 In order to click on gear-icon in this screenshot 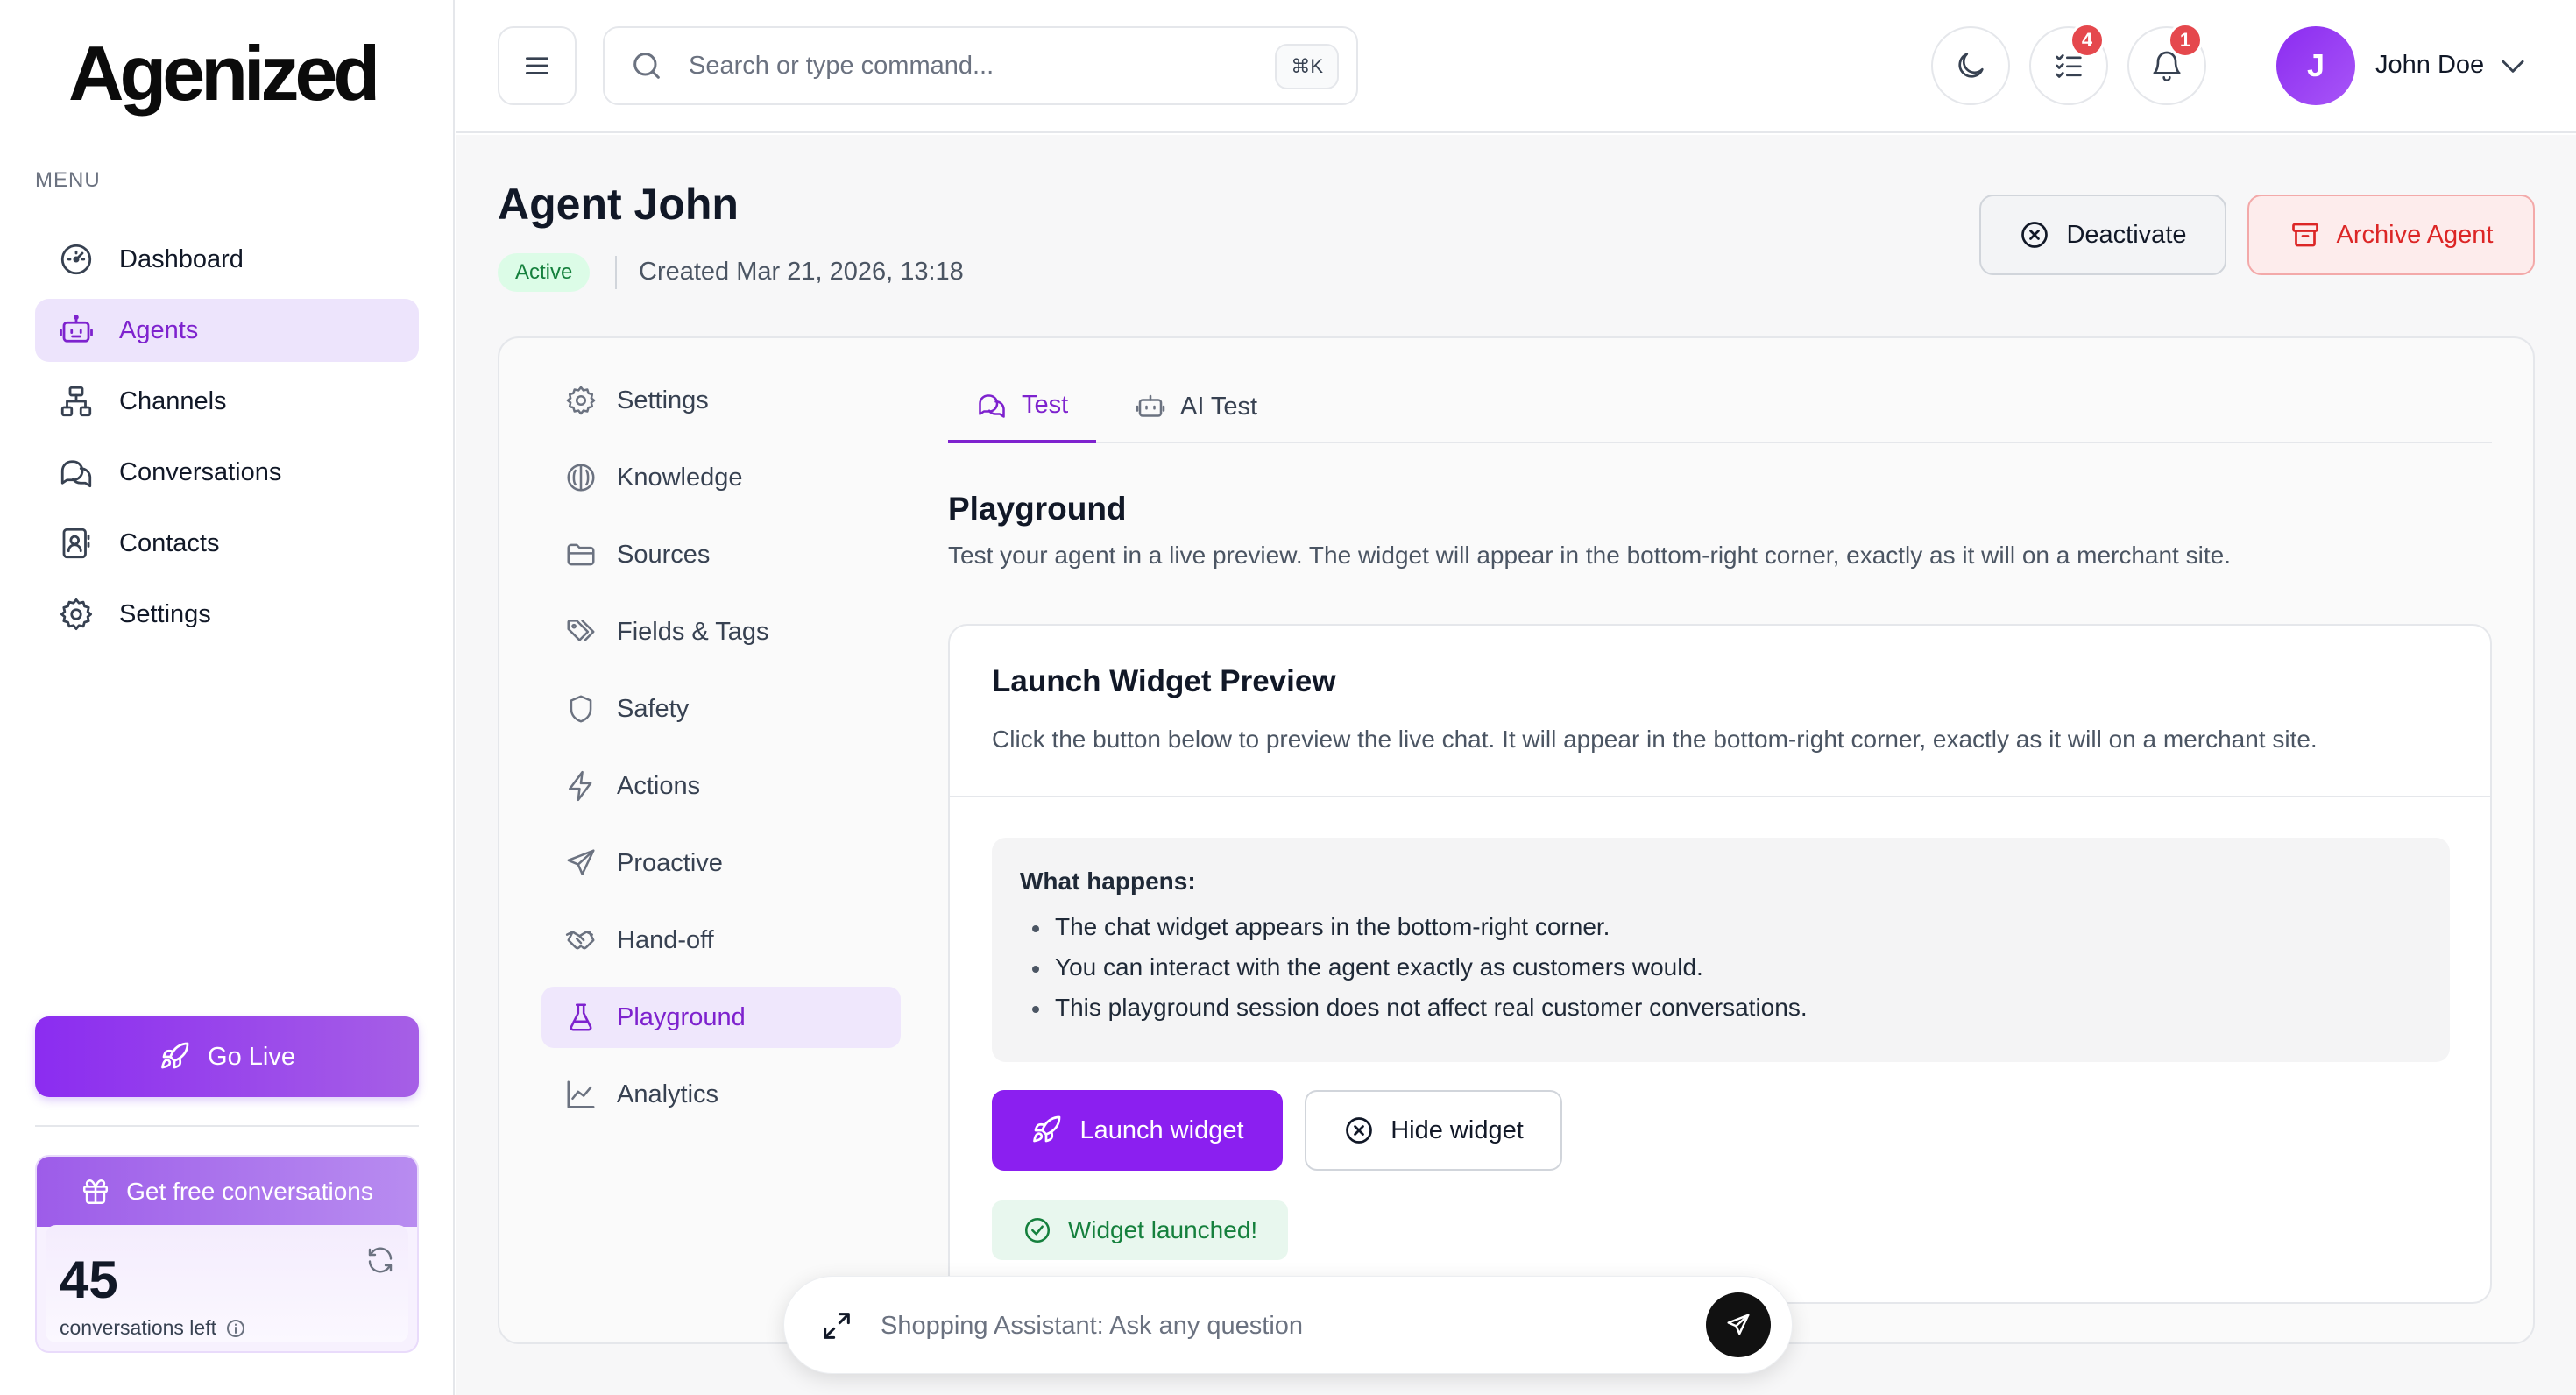, I will do `click(581, 400)`.